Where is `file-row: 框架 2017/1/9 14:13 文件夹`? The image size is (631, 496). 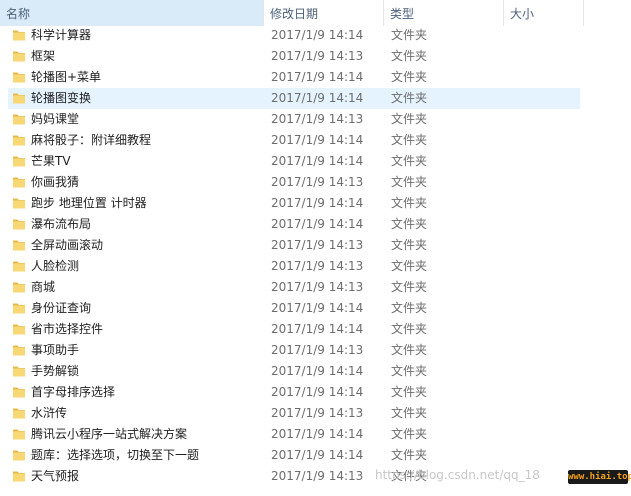 file-row: 框架 2017/1/9 14:13 文件夹 is located at coordinates (315, 56).